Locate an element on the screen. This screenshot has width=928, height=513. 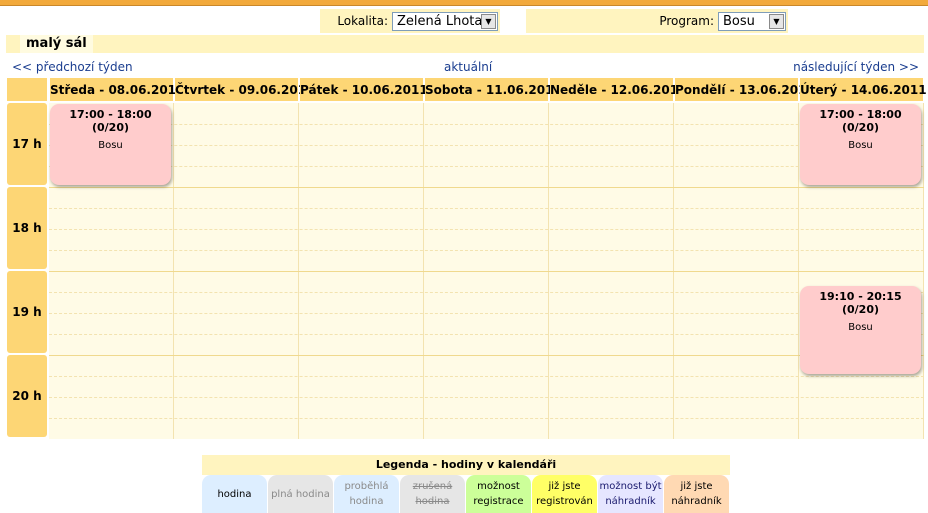
lesson-event: 19:10 - 20:15 (0/20) Bosu is located at coordinates (860, 330).